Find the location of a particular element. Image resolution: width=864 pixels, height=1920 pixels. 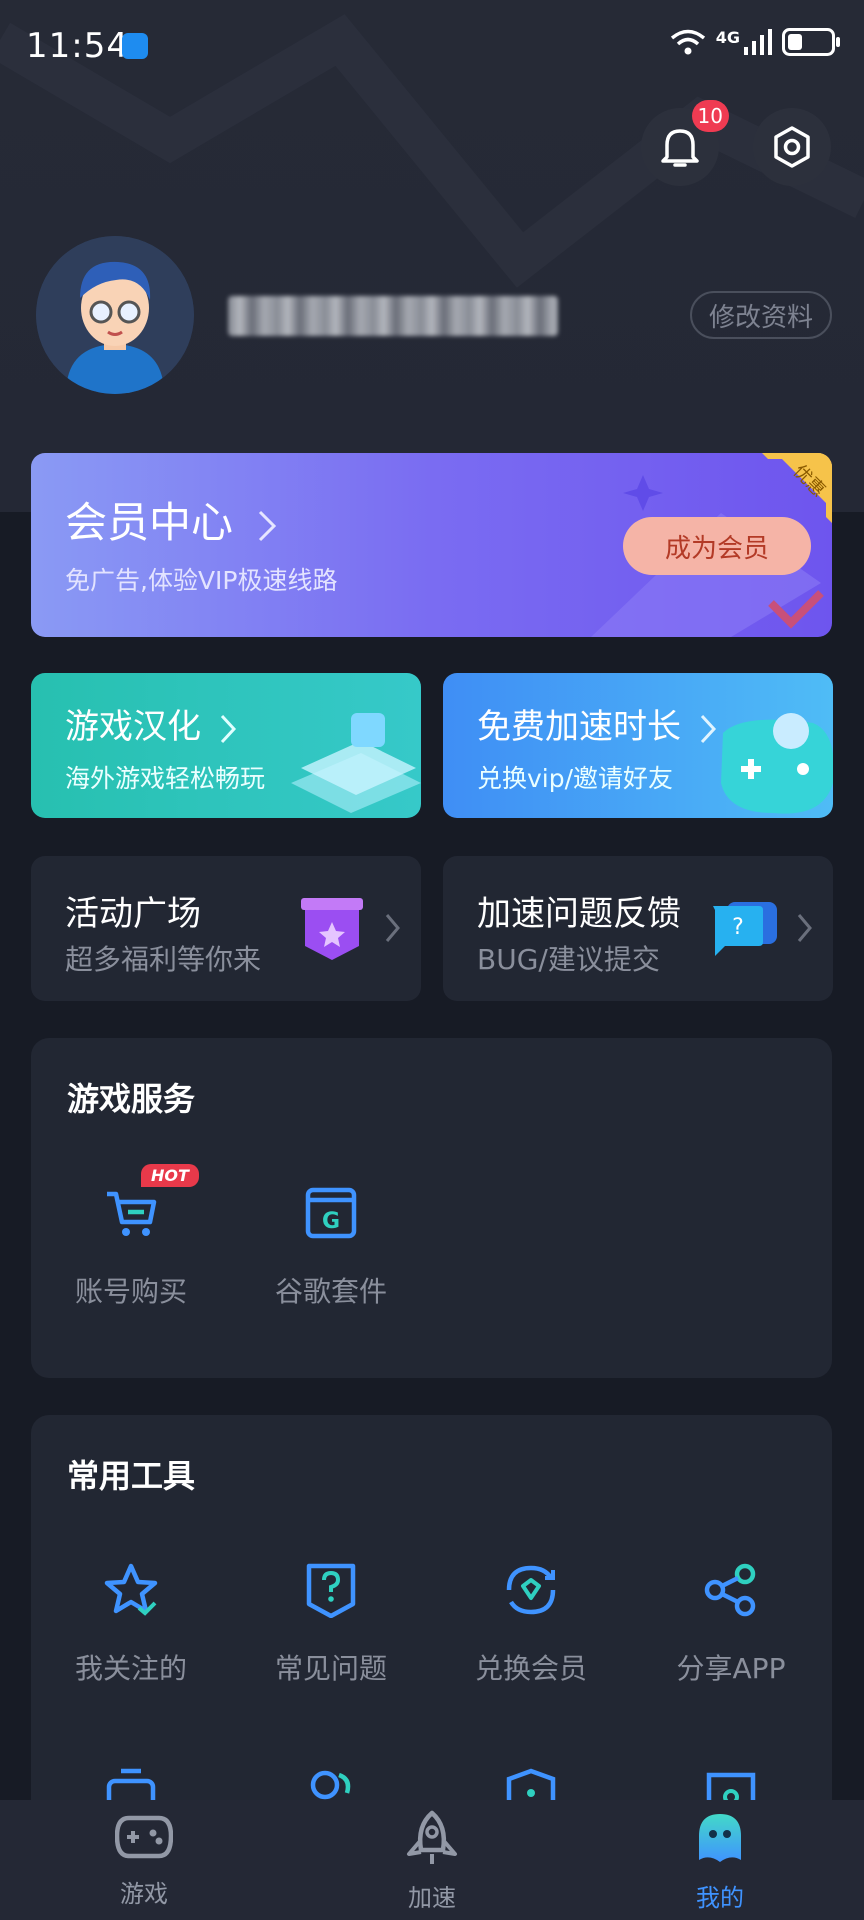

mascot-icon is located at coordinates (720, 1838).